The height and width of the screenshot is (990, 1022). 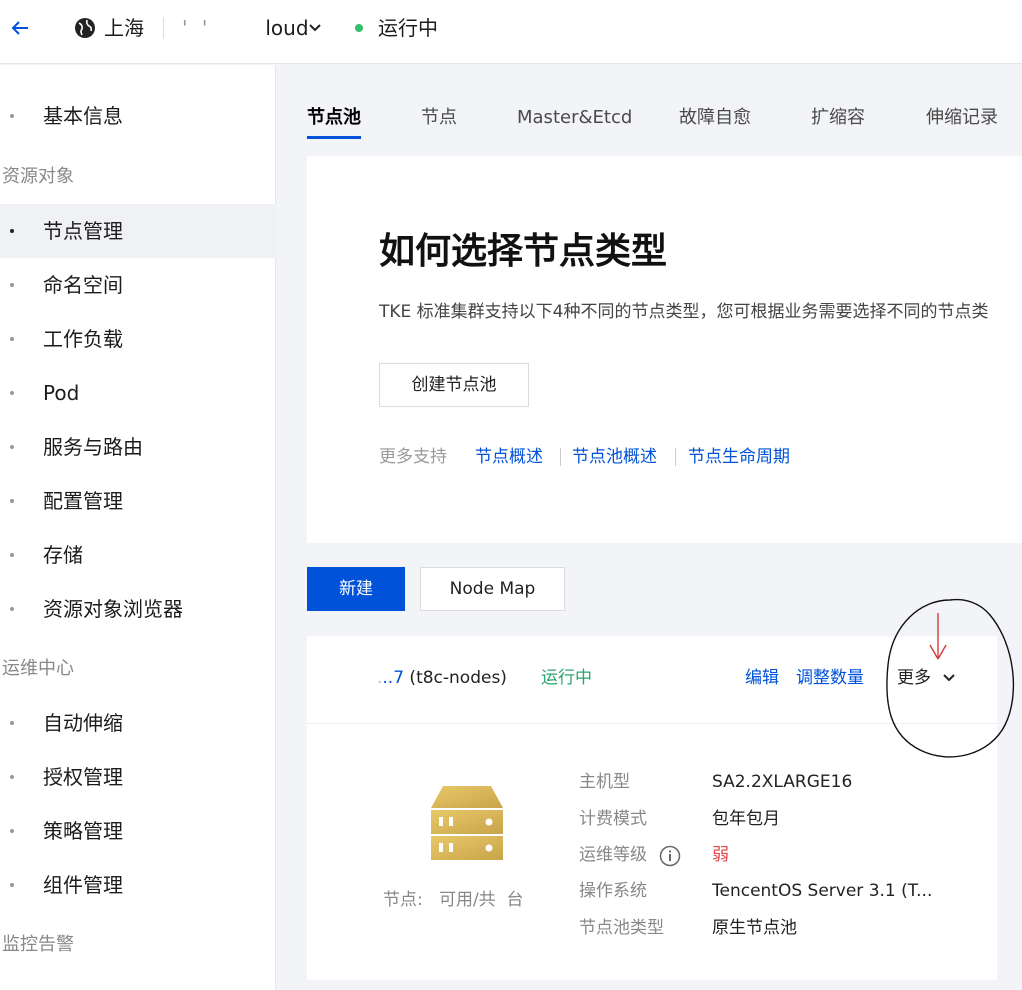 I want to click on new-button: 新建, so click(x=356, y=589).